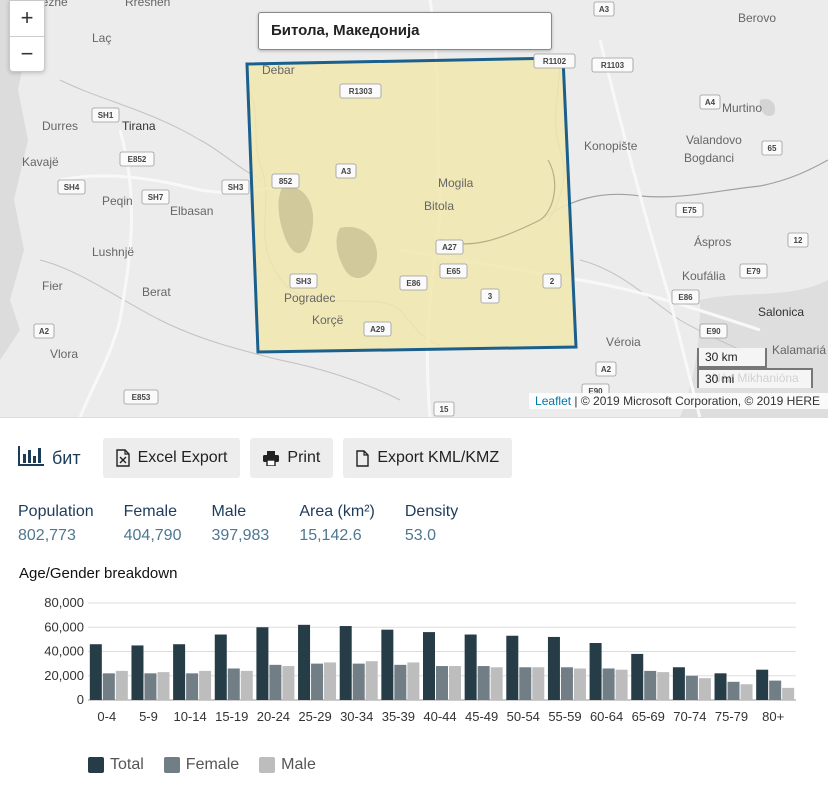 The width and height of the screenshot is (828, 800). Describe the element at coordinates (753, 271) in the screenshot. I see `road-shield-label: E79` at that location.